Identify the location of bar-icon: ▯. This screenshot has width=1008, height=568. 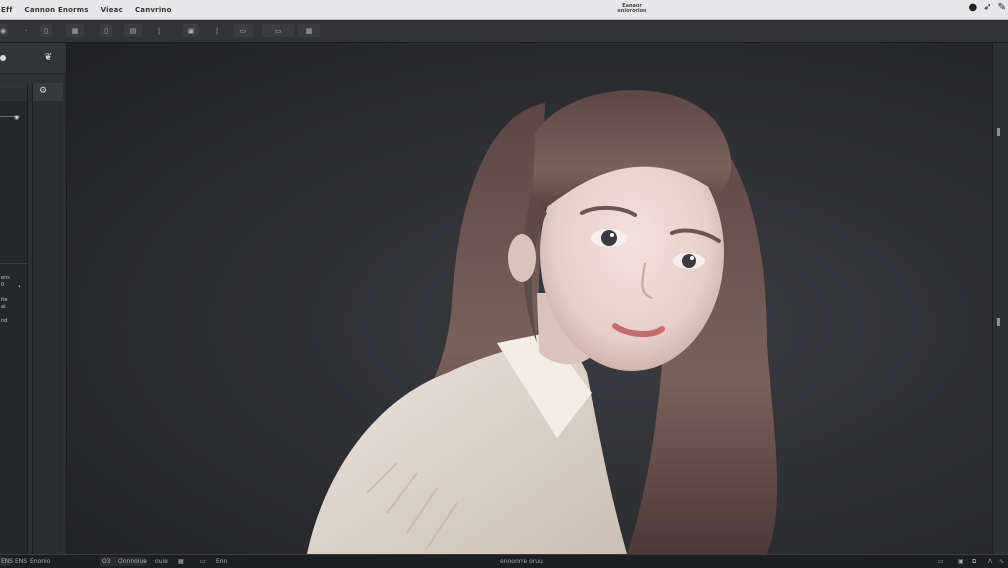
(106, 30).